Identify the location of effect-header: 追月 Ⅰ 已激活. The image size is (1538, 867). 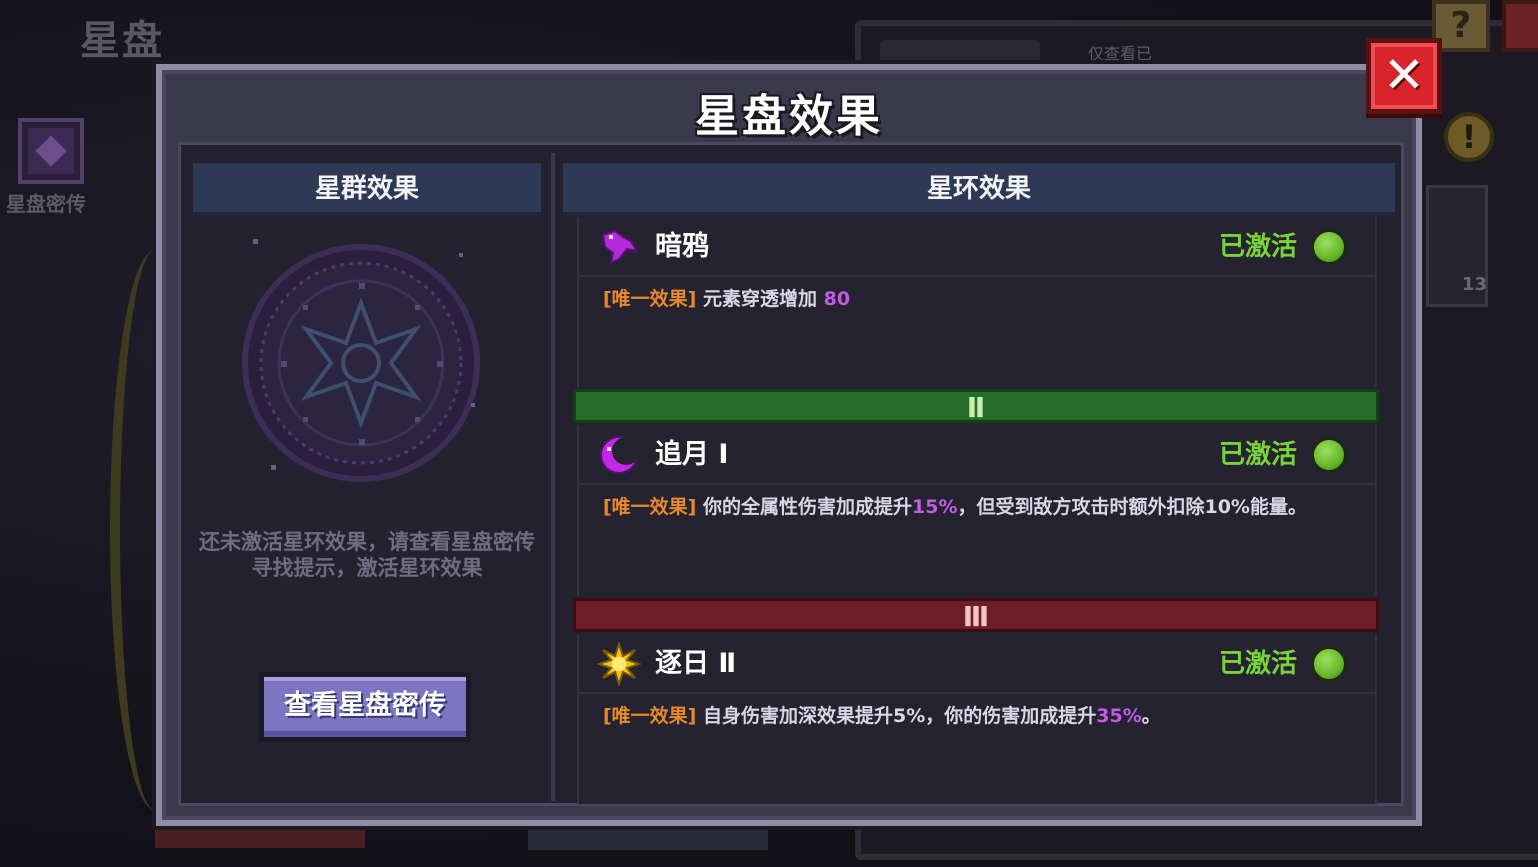
(977, 455).